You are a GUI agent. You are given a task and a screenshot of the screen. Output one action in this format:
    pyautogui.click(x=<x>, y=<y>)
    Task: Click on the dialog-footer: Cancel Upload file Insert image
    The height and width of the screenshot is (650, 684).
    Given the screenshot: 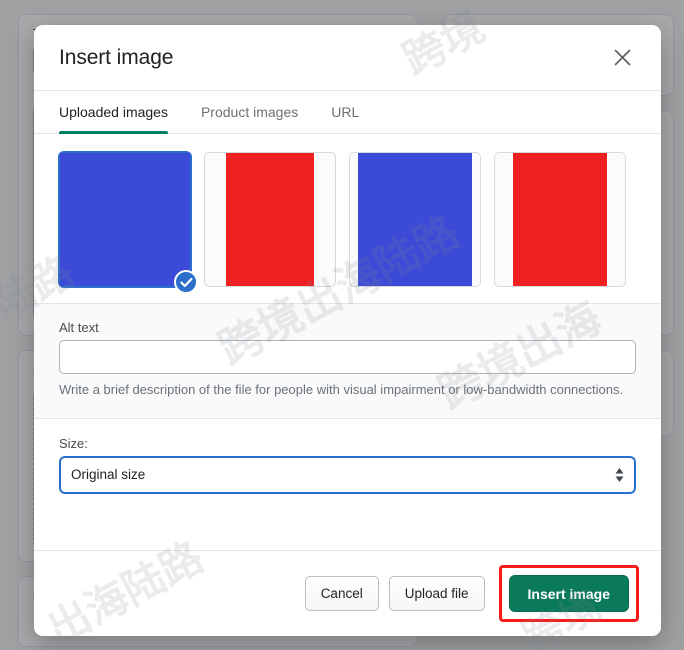 What is the action you would take?
    pyautogui.click(x=347, y=593)
    